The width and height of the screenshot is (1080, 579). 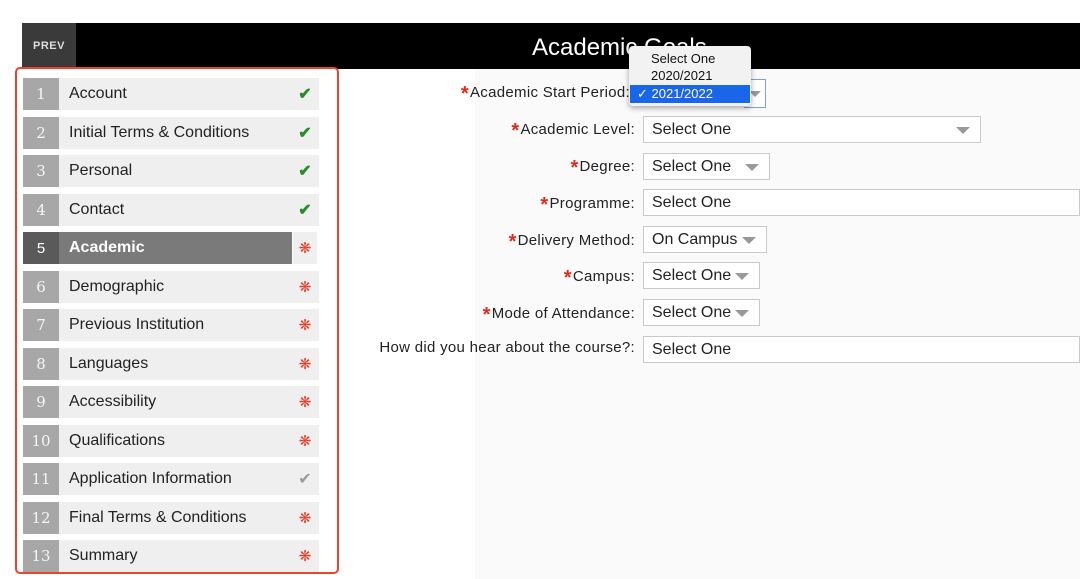 I want to click on step-number: 7, so click(x=41, y=325).